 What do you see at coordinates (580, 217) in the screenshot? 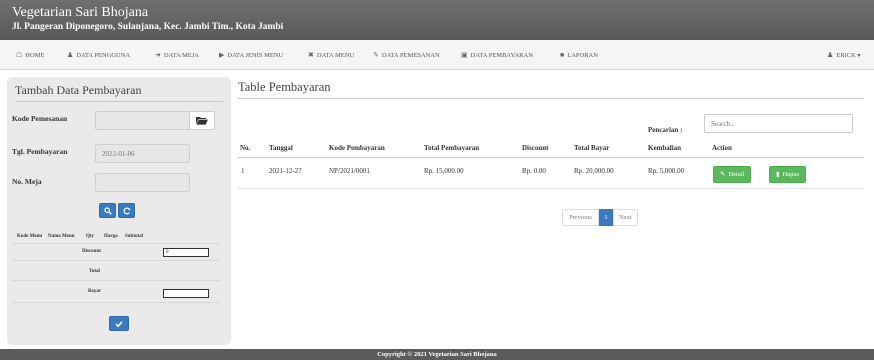
I see `pagination-previous: Previous` at bounding box center [580, 217].